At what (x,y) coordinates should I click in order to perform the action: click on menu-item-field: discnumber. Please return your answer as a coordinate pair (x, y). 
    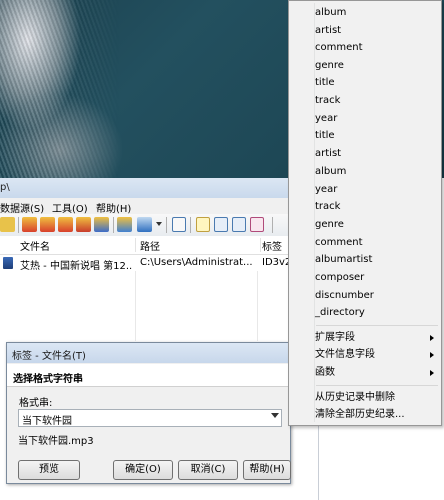
    Looking at the image, I should click on (344, 296).